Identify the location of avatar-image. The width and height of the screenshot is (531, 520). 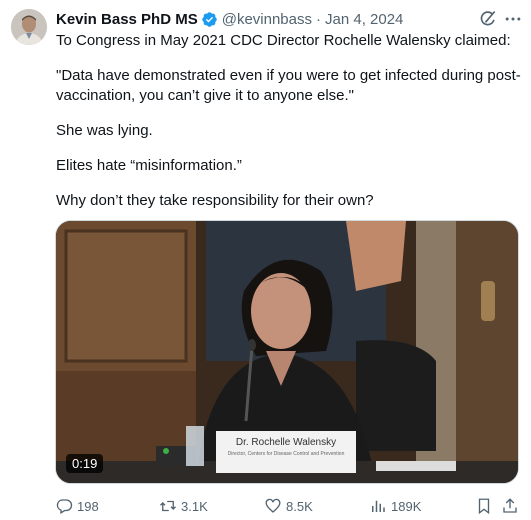
(29, 27).